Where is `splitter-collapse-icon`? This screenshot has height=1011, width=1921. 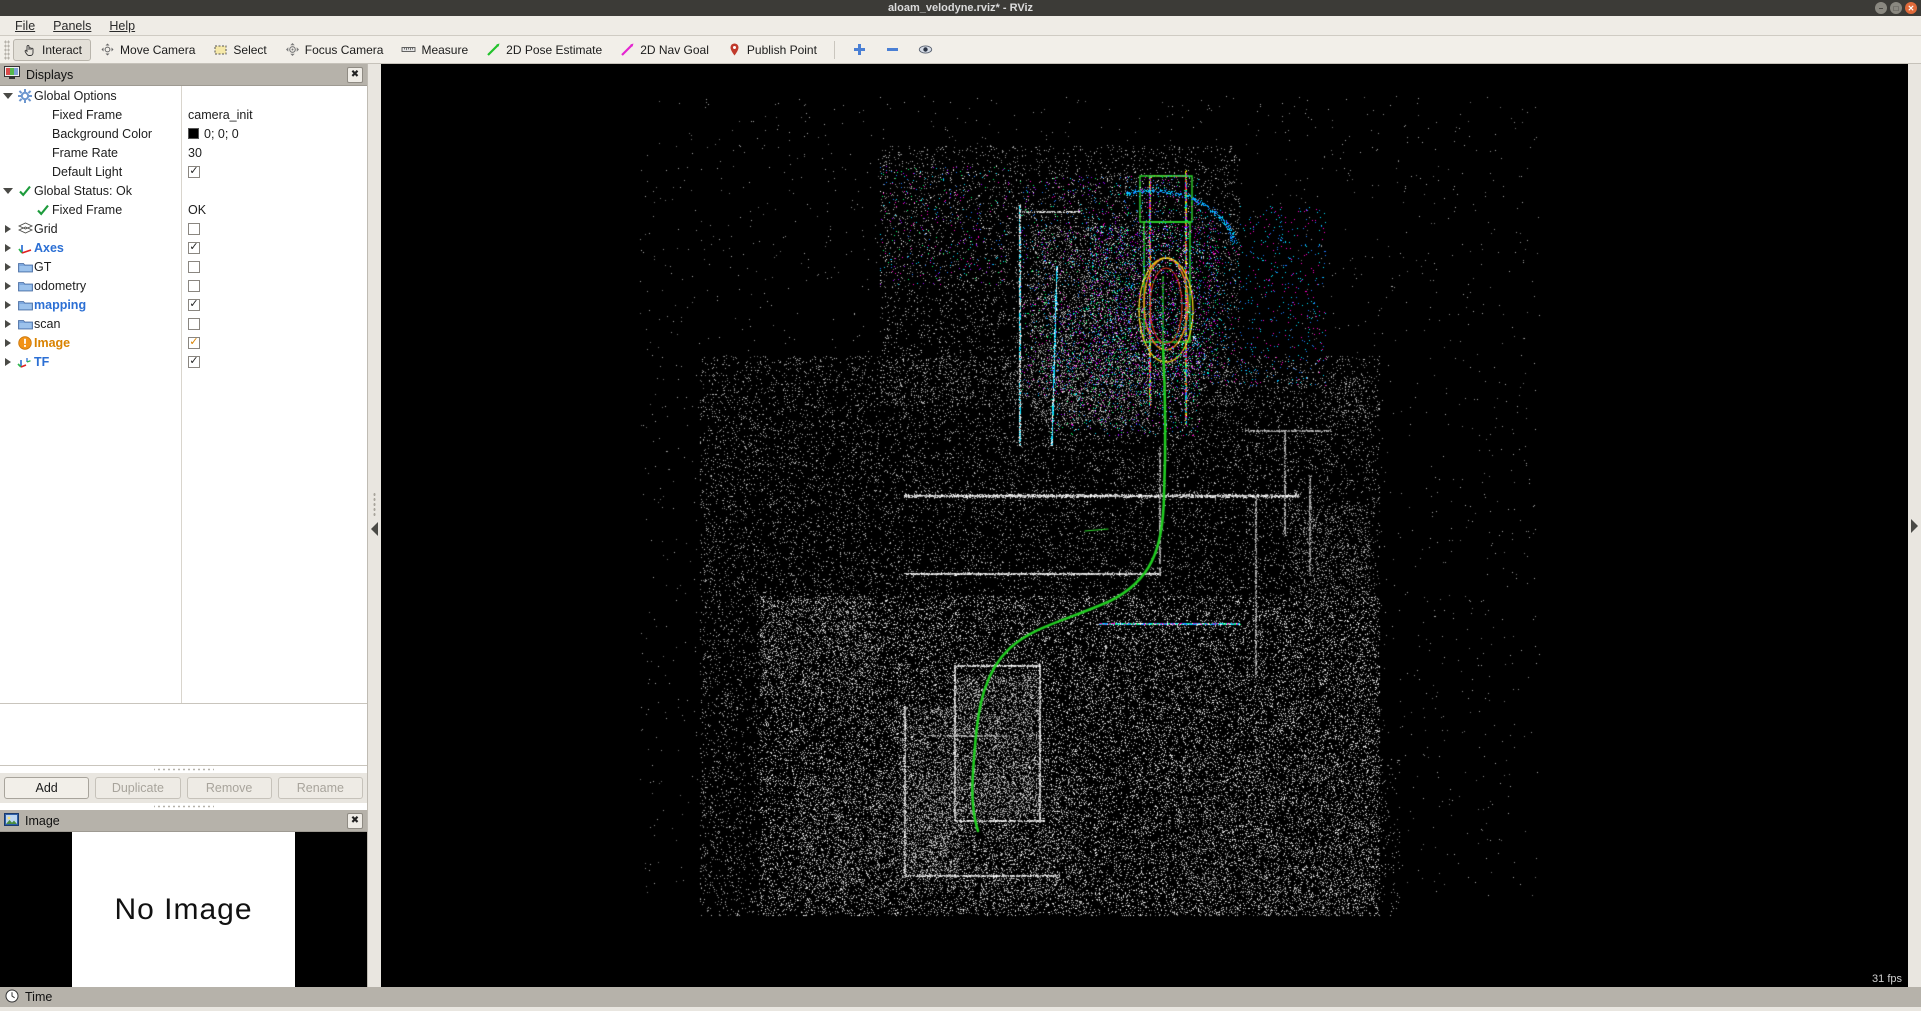
splitter-collapse-icon is located at coordinates (374, 528).